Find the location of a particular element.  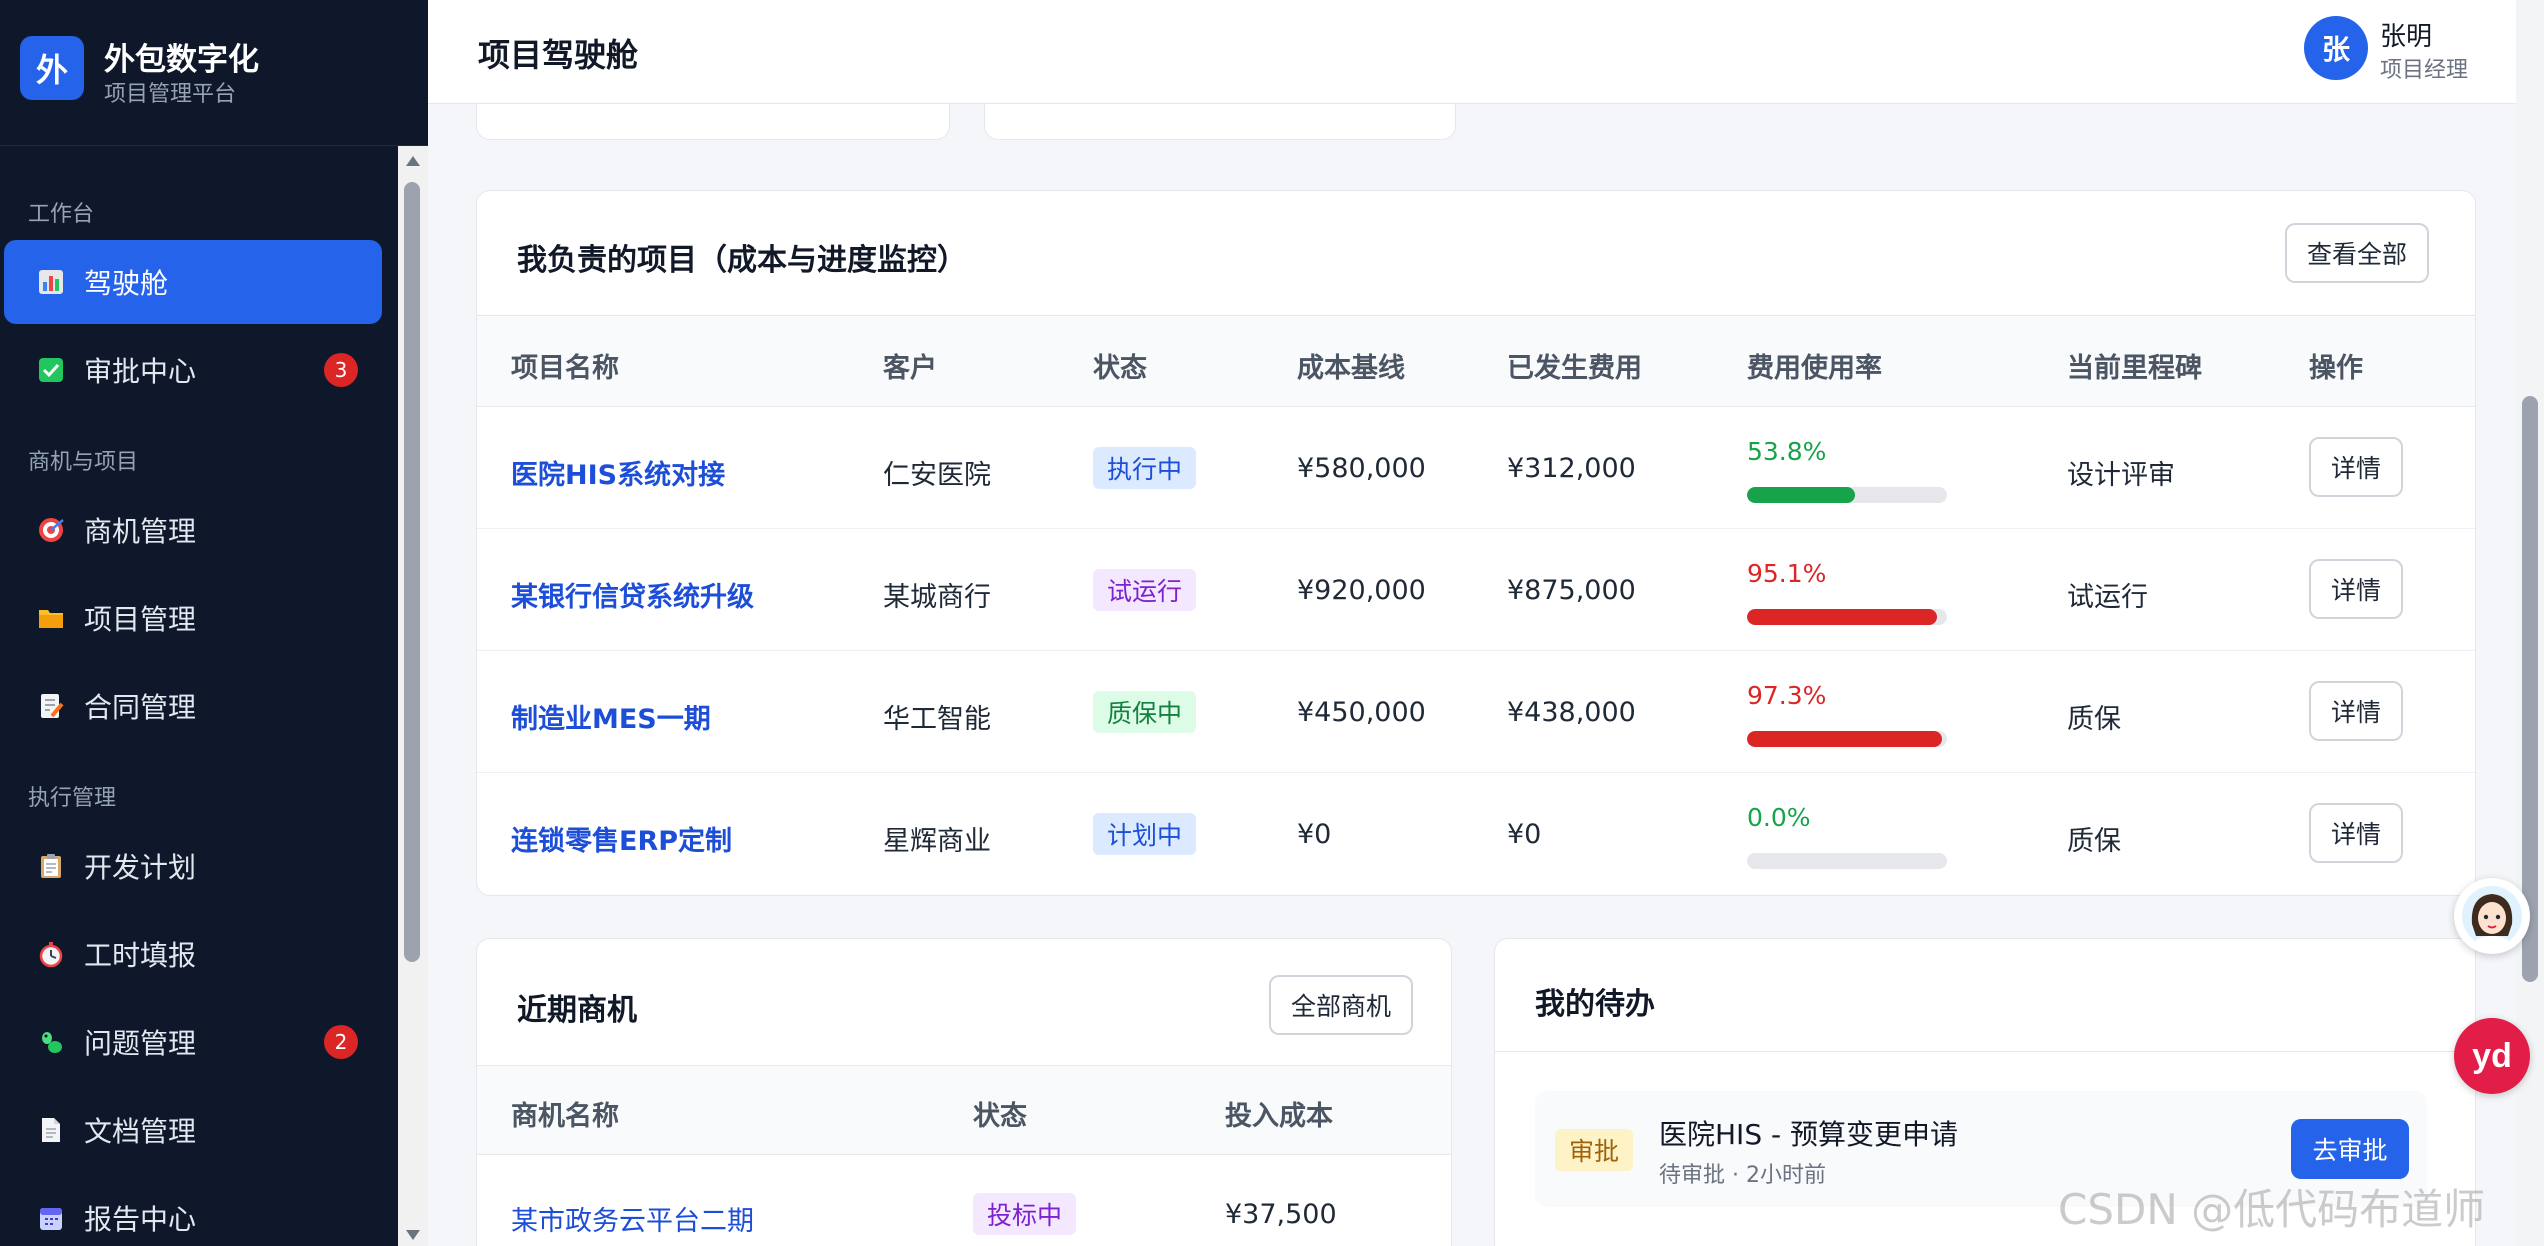

check-icon is located at coordinates (51, 370).